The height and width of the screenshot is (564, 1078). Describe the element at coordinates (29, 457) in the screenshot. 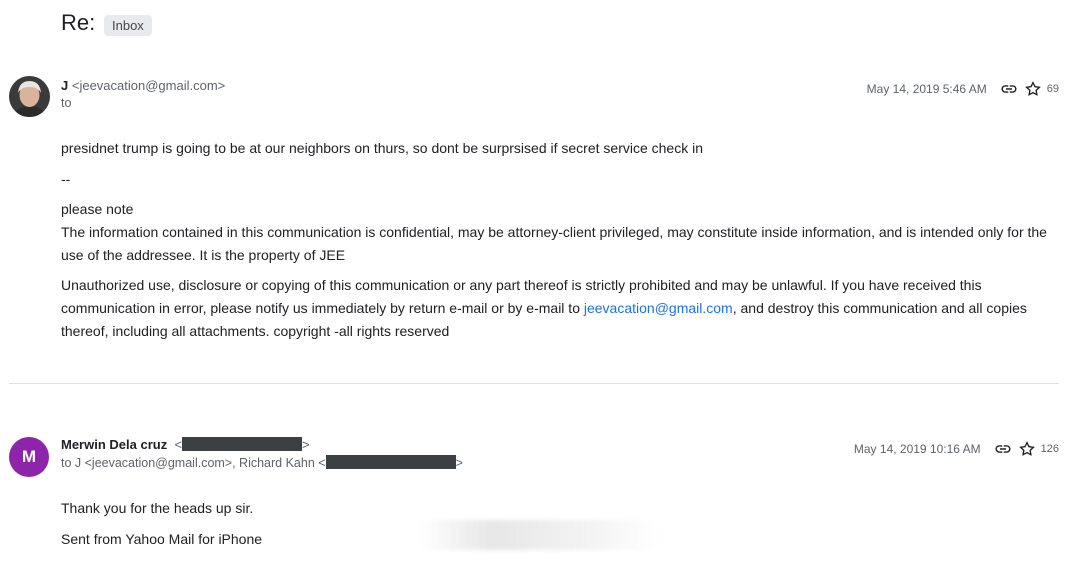

I see `sender-avatar-letter: M` at that location.